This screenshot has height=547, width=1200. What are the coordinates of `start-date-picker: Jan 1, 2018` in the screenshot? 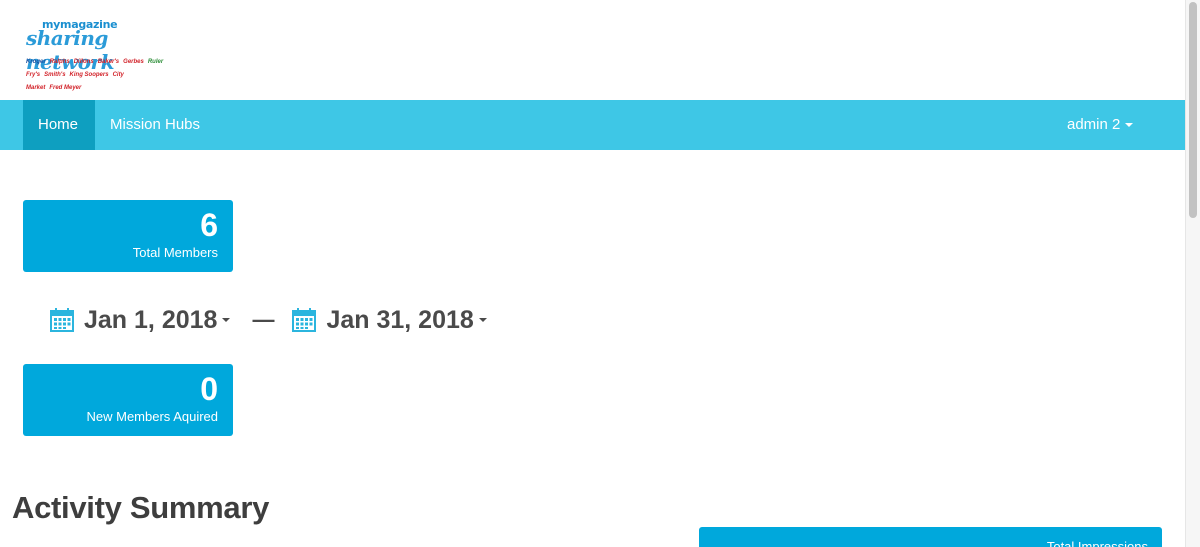 It's located at (140, 320).